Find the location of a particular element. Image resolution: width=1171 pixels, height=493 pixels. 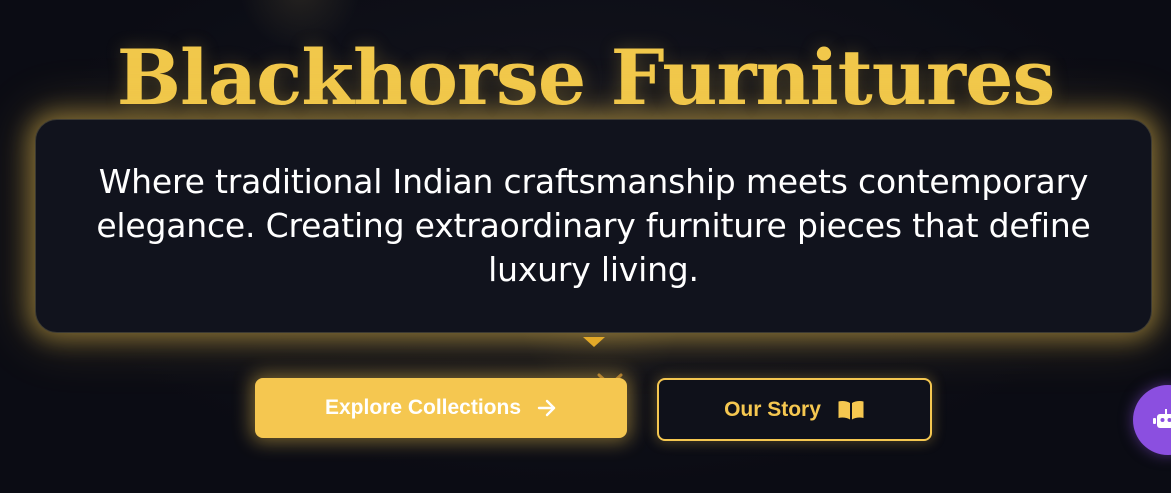

explore-collections-button: Explore Collections is located at coordinates (441, 408).